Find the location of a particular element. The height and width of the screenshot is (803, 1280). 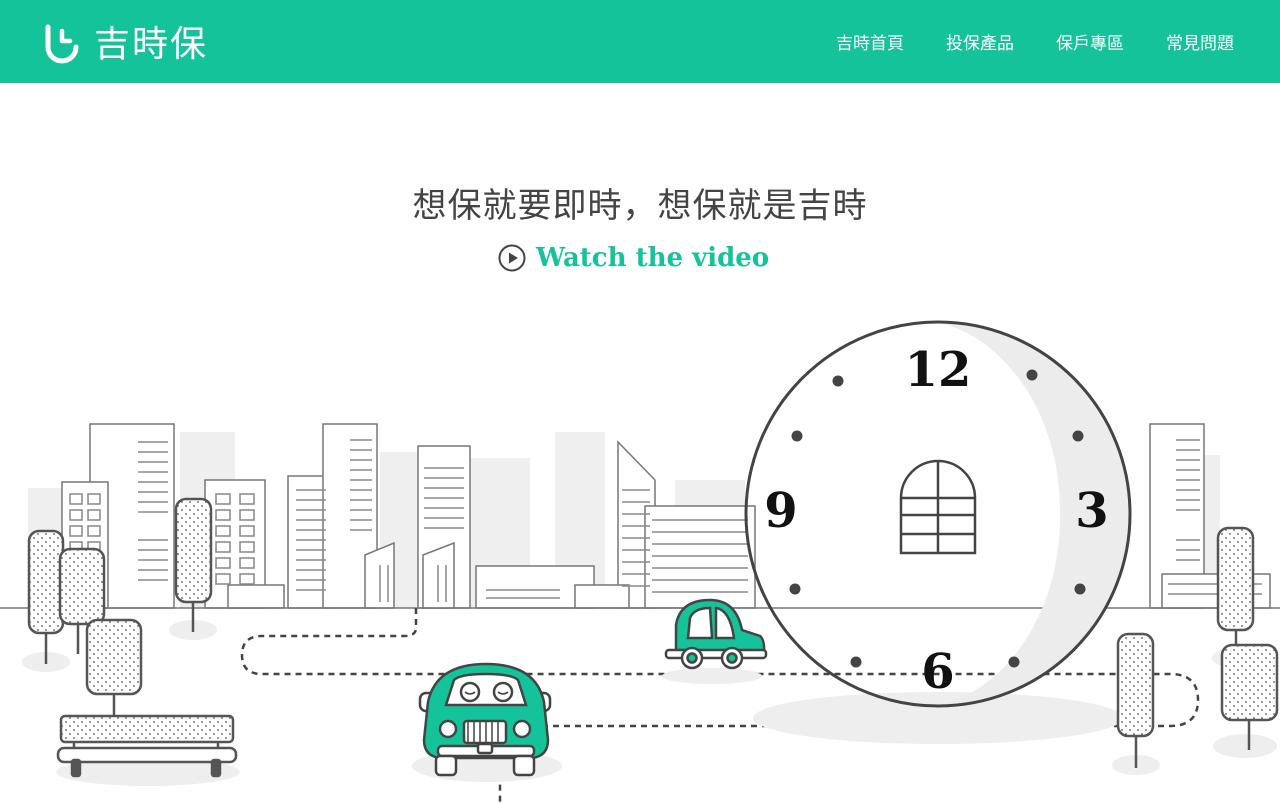

clock-illustration: 12 3 6 9 is located at coordinates (938, 514).